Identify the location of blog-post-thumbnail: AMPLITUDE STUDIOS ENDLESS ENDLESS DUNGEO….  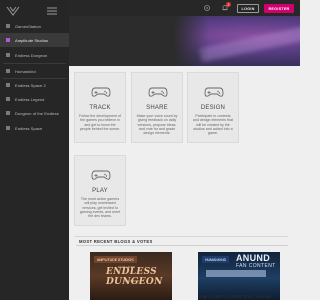
(131, 276).